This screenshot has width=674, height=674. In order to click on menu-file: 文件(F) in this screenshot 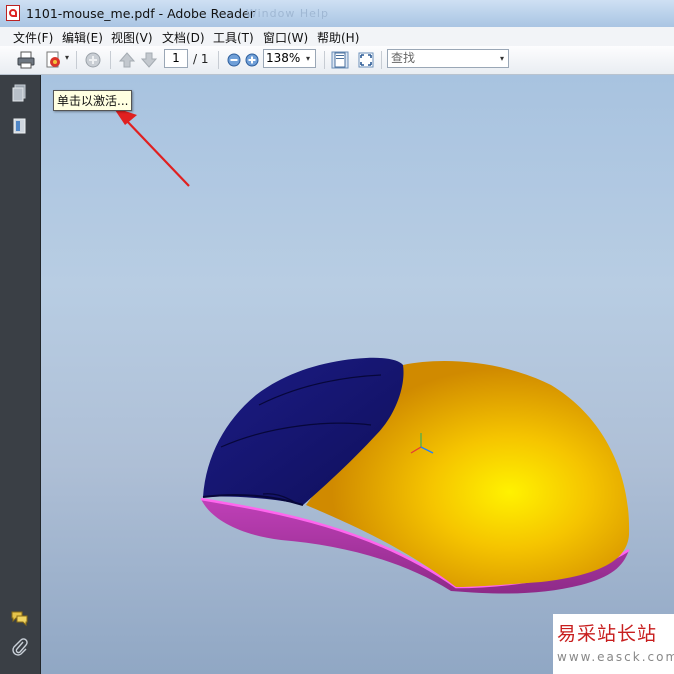, I will do `click(33, 37)`.